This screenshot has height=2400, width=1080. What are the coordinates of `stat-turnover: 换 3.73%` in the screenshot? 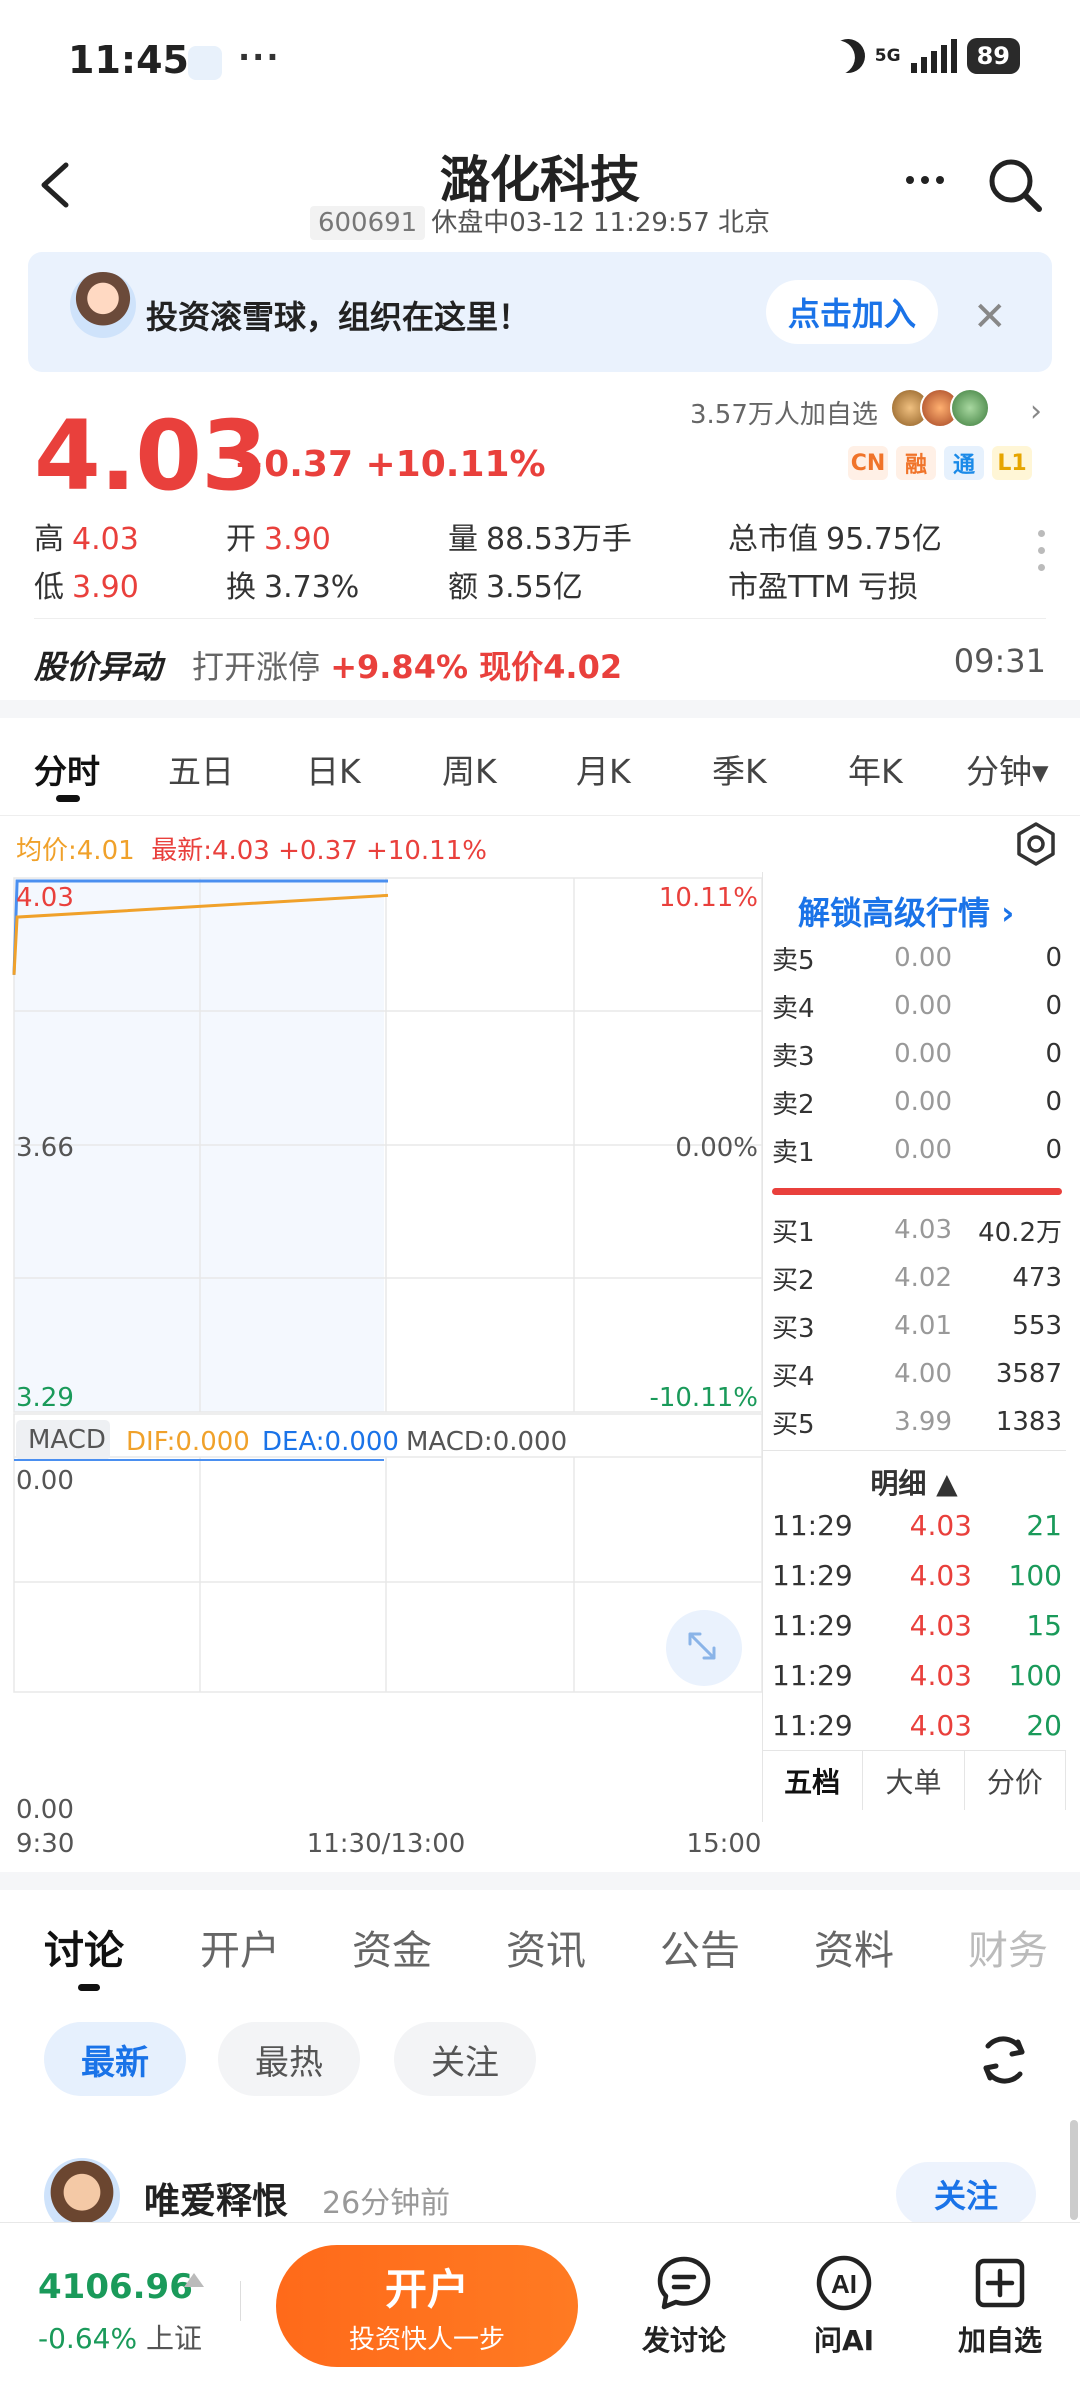 It's located at (292, 584).